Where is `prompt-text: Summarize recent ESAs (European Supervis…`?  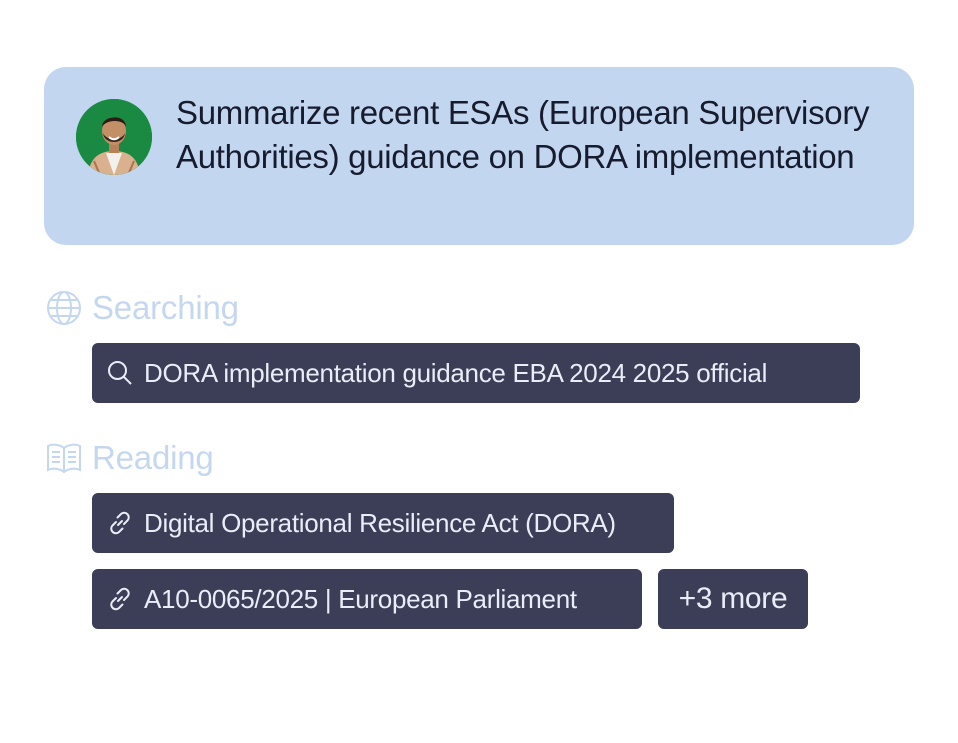 prompt-text: Summarize recent ESAs (European Supervis… is located at coordinates (523, 134).